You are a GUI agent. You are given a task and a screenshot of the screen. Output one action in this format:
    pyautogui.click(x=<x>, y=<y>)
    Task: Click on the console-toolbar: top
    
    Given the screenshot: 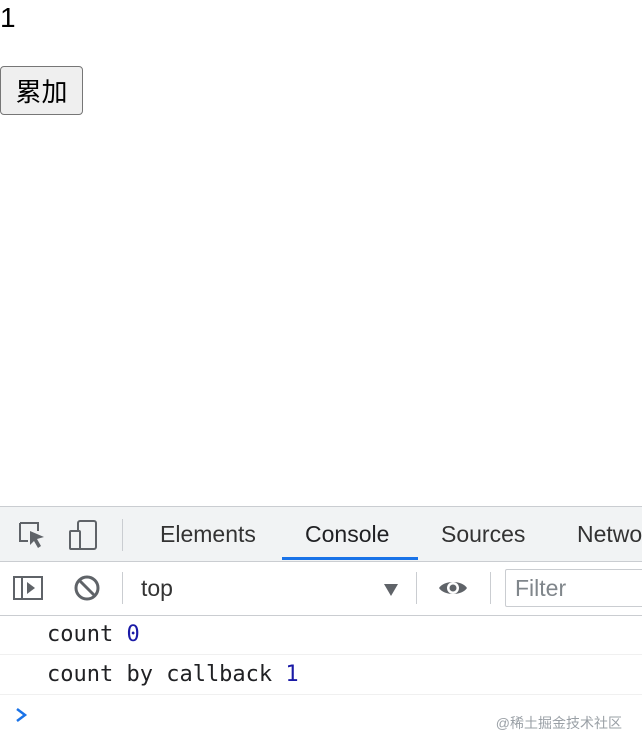 What is the action you would take?
    pyautogui.click(x=321, y=589)
    